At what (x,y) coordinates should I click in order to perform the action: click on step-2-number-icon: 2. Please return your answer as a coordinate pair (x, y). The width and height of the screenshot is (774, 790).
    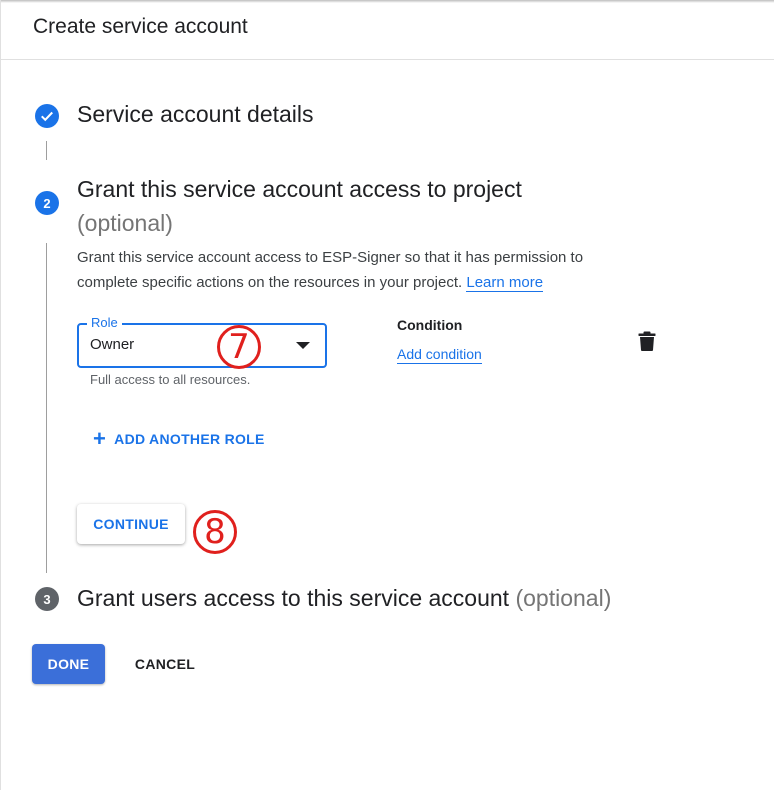
    Looking at the image, I should click on (47, 203).